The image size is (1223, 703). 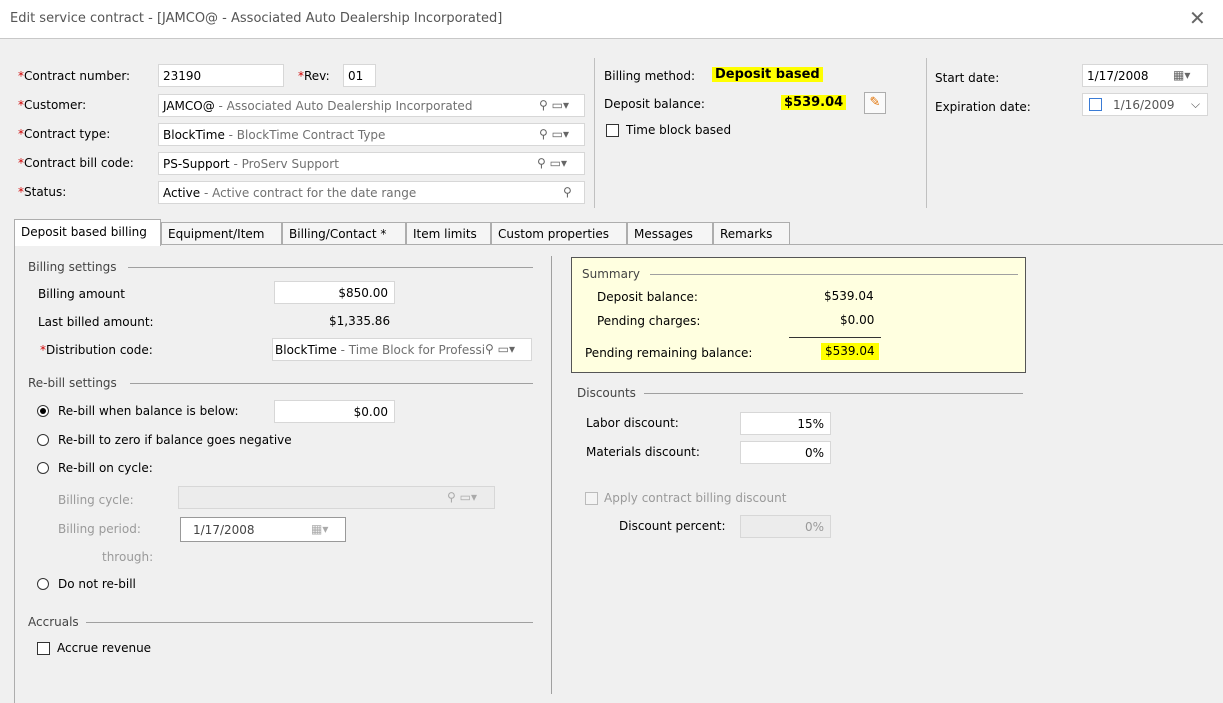 What do you see at coordinates (785, 452) in the screenshot?
I see `materials-discount-input: 0%` at bounding box center [785, 452].